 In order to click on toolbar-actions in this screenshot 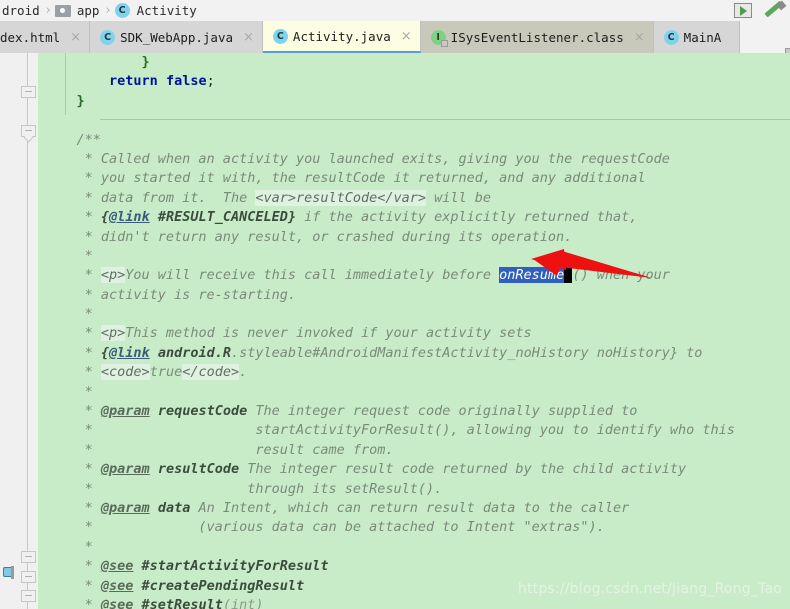, I will do `click(760, 10)`.